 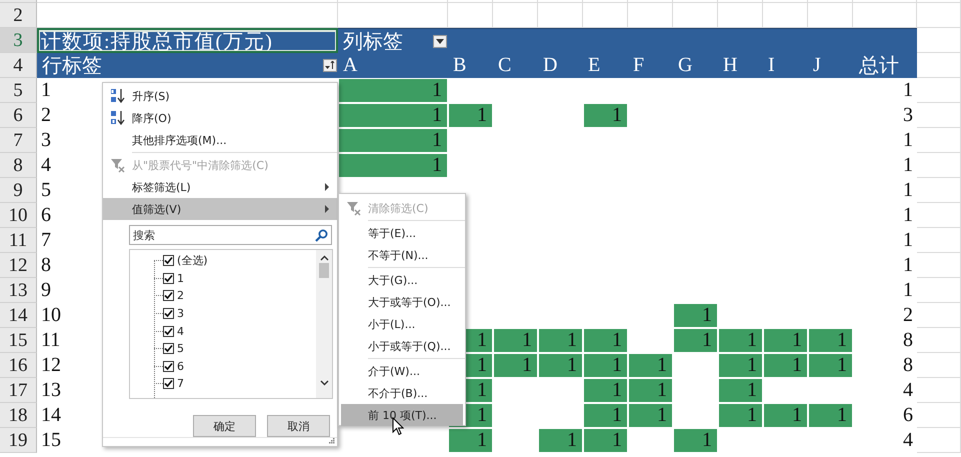 I want to click on scroll-up-icon, so click(x=324, y=258).